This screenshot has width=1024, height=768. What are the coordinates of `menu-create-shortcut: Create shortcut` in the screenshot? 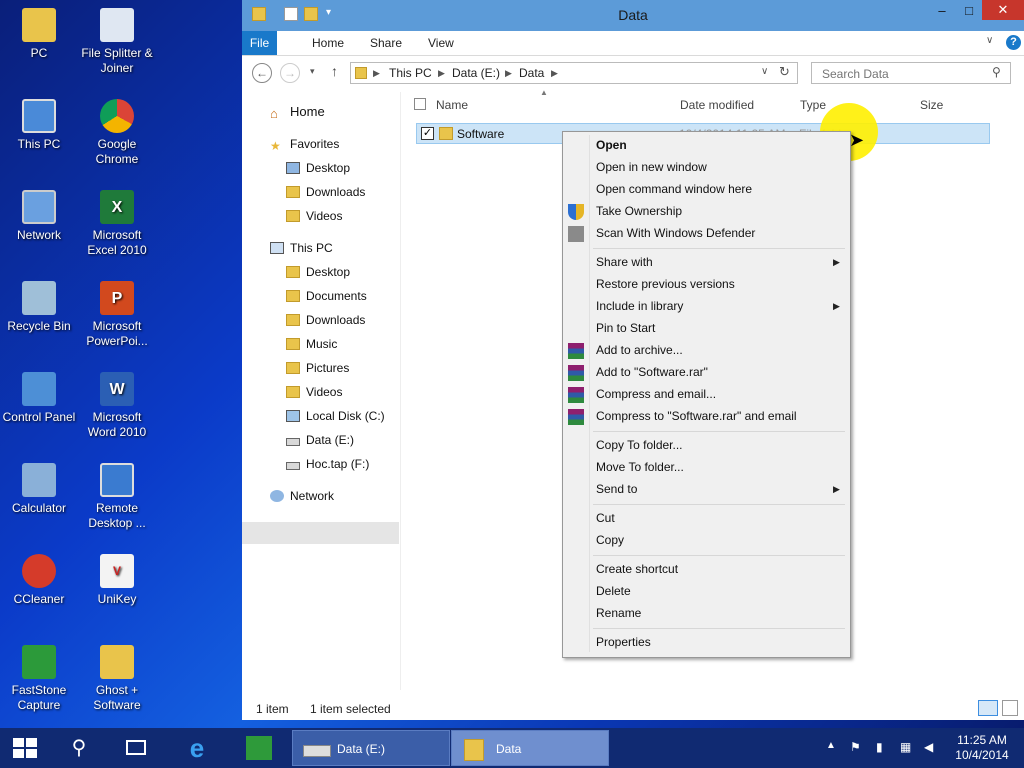 It's located at (637, 569).